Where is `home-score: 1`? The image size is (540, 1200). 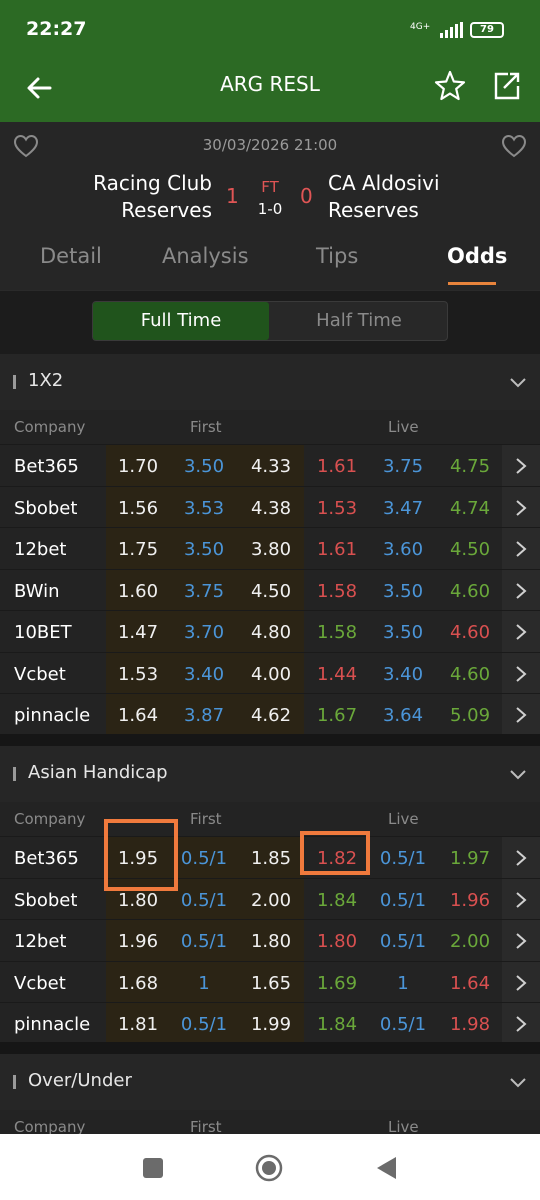
home-score: 1 is located at coordinates (232, 196).